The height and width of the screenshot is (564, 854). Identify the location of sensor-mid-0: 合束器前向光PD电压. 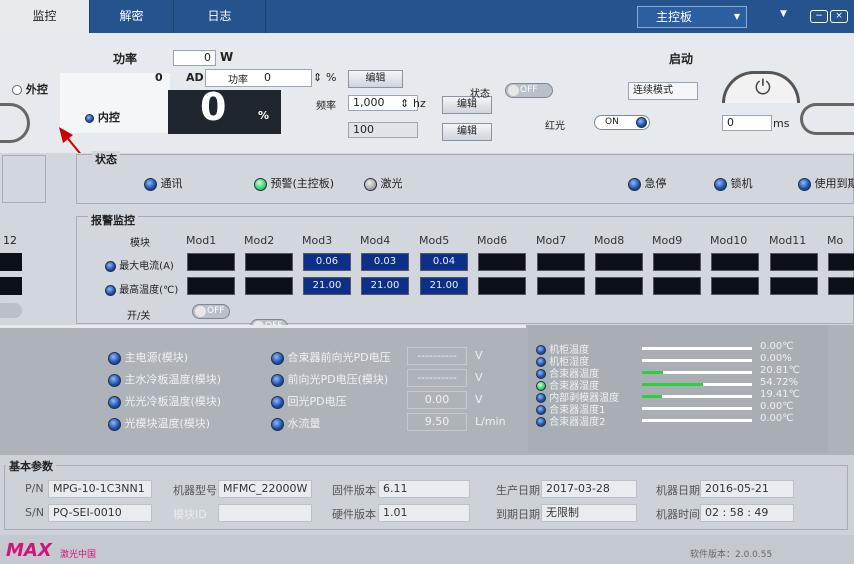
(331, 357).